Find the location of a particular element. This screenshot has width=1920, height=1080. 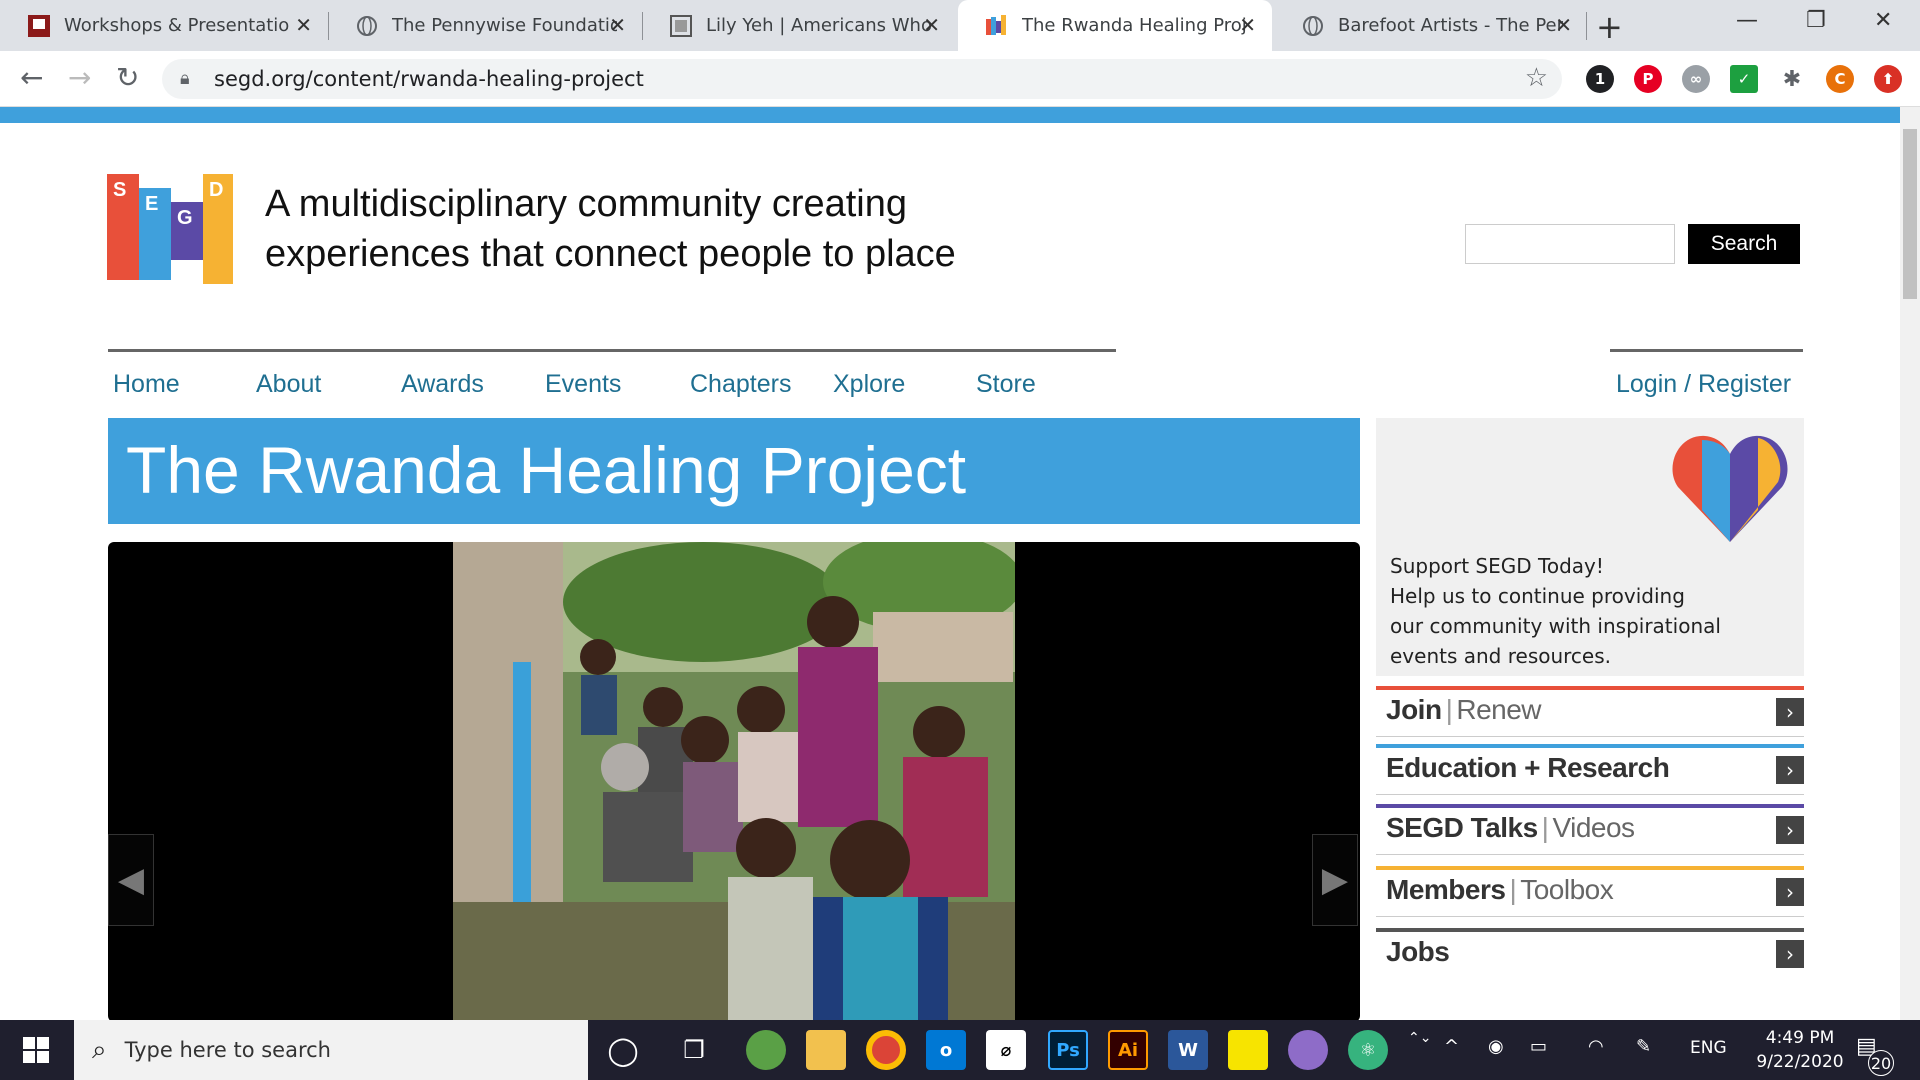

extension-badge-icon: 1 is located at coordinates (1600, 79).